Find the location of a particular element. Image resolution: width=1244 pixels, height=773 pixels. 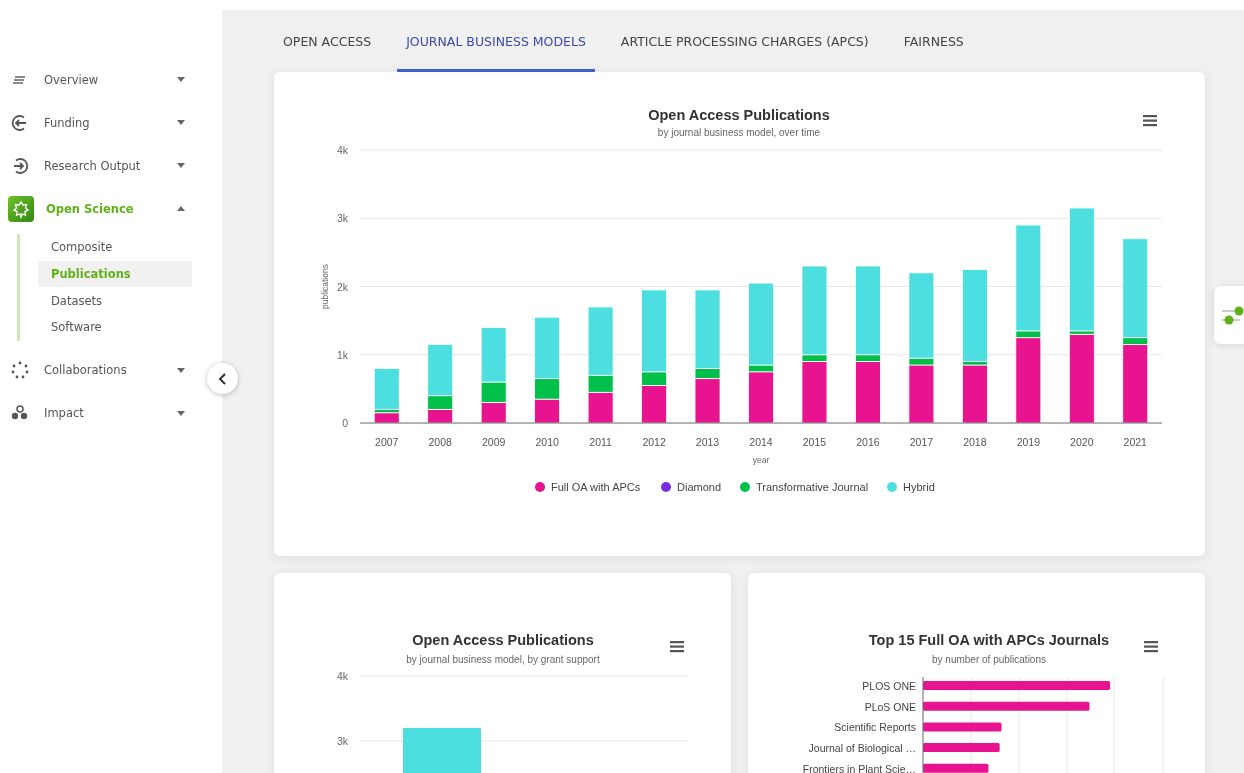

chart-subtitle: by journal business model, over time is located at coordinates (739, 132).